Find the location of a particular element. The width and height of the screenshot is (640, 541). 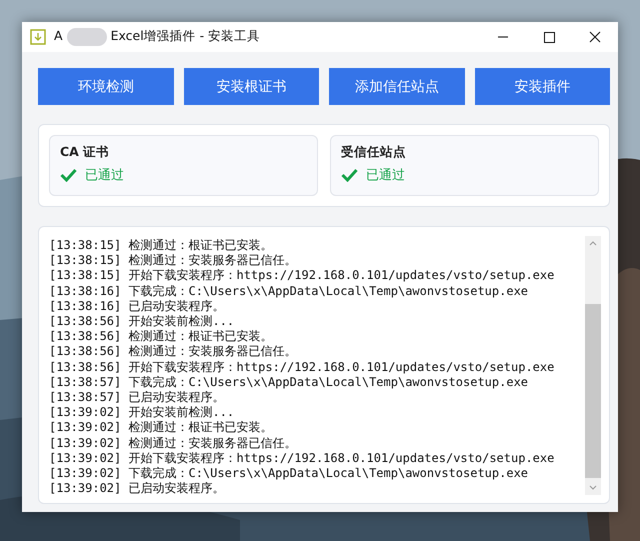

log-line: [13:38:57] 已启动安装程序。 is located at coordinates (136, 398).